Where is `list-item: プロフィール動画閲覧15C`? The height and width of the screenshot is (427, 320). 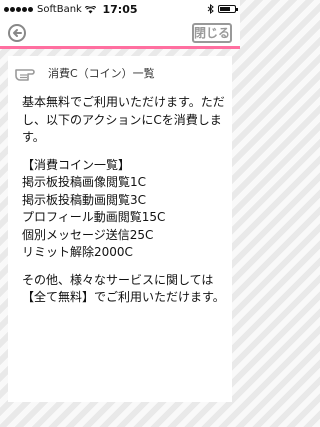 list-item: プロフィール動画閲覧15C is located at coordinates (94, 217).